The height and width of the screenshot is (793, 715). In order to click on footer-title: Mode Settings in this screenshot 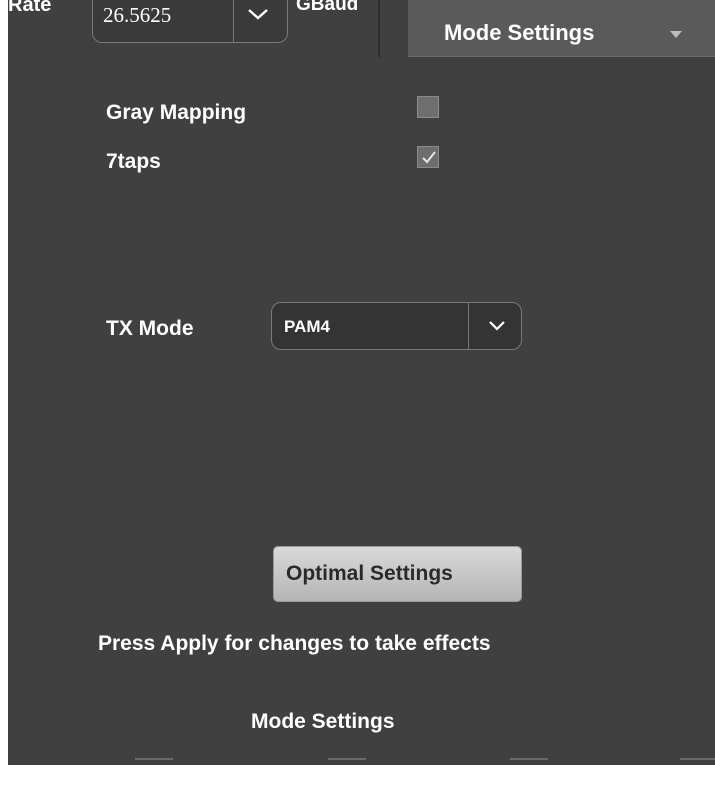, I will do `click(323, 721)`.